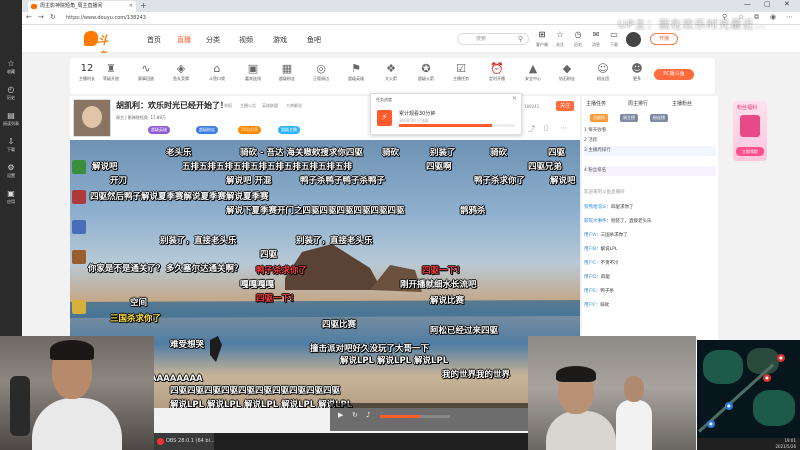  What do you see at coordinates (154, 40) in the screenshot?
I see `nav-home: 首页` at bounding box center [154, 40].